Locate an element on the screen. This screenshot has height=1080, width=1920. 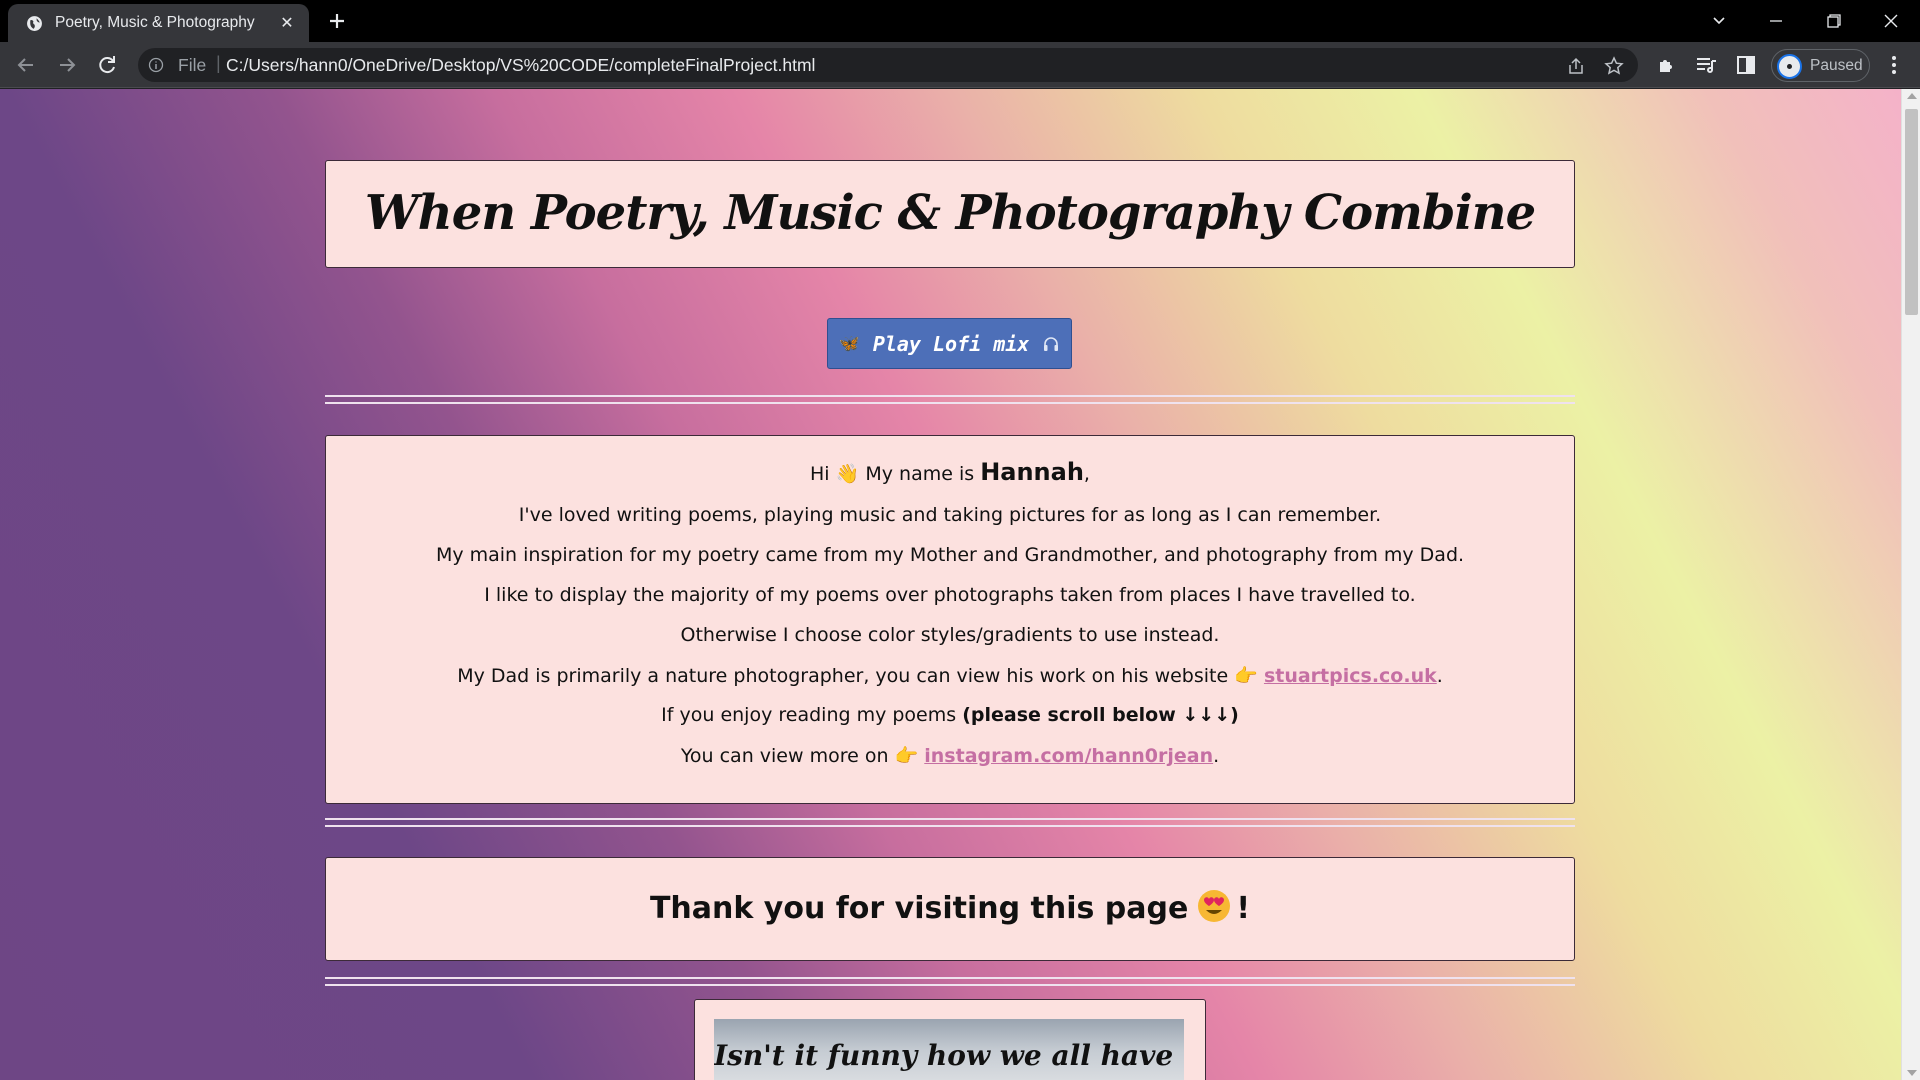
page-title: When Poetry, Music & Photography Combine is located at coordinates (950, 213).